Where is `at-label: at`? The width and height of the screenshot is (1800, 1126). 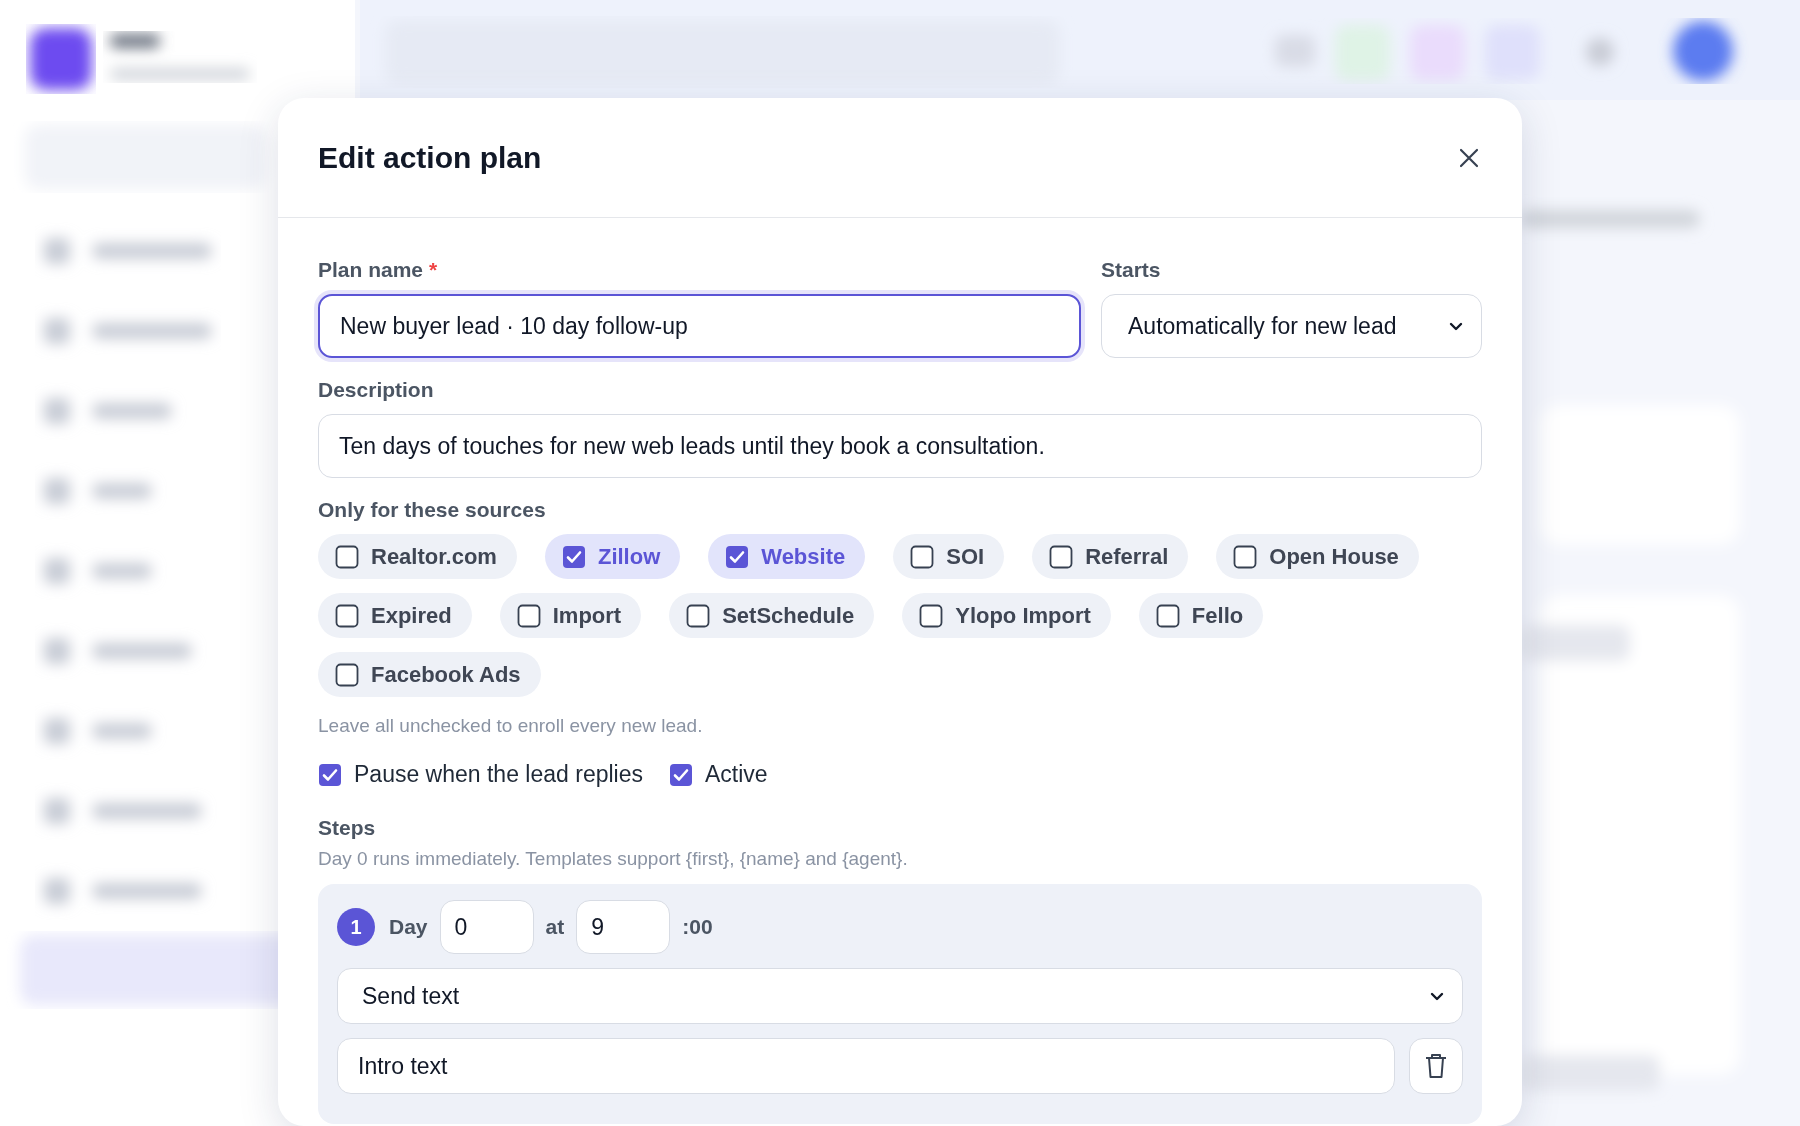
at-label: at is located at coordinates (555, 927).